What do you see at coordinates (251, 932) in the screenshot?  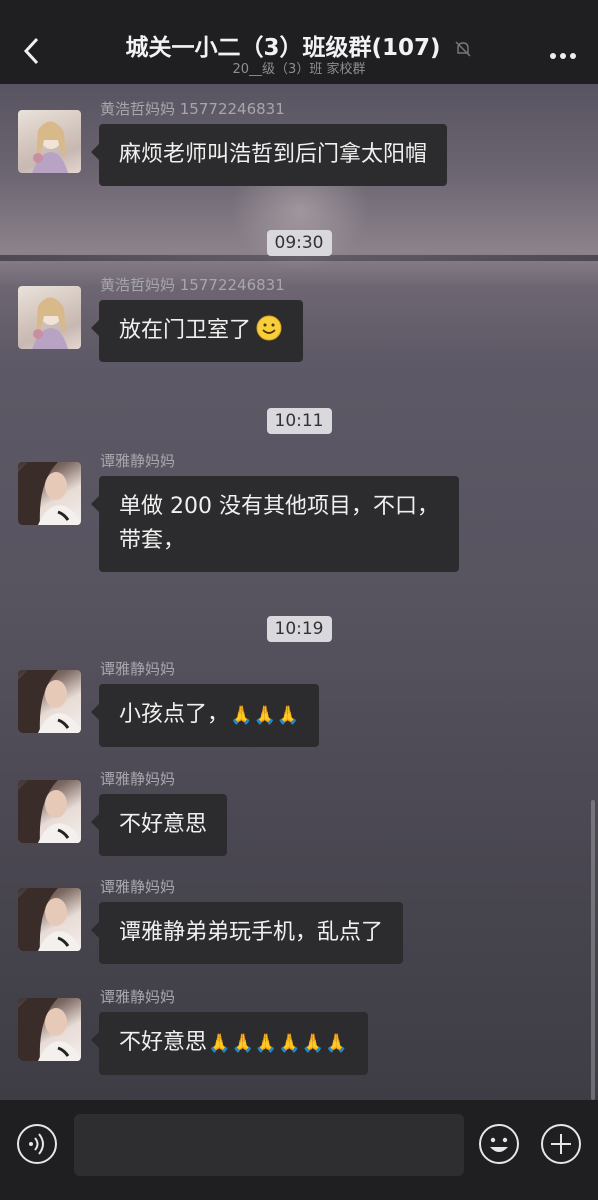 I see `message-text: 谭雅静弟弟玩手机，乱点了` at bounding box center [251, 932].